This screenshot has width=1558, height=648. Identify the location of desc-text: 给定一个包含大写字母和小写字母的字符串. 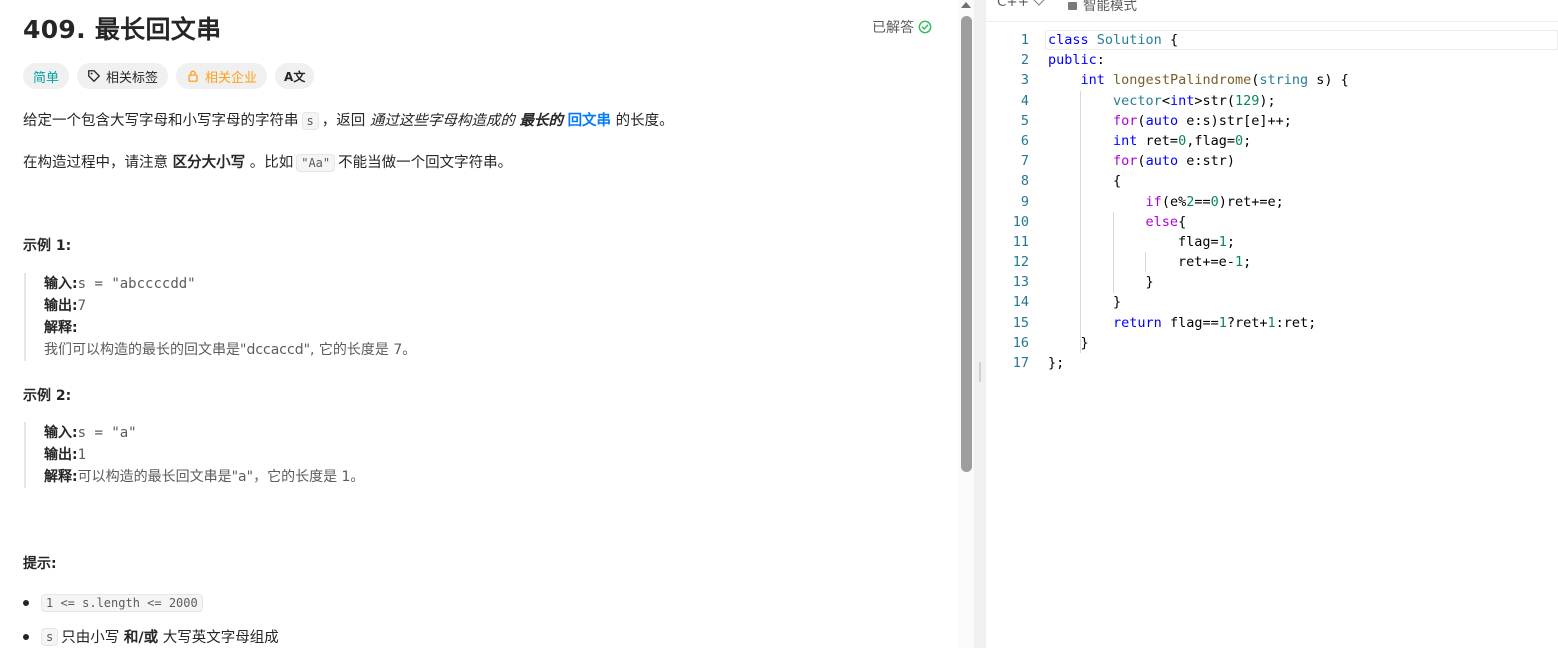
(161, 121).